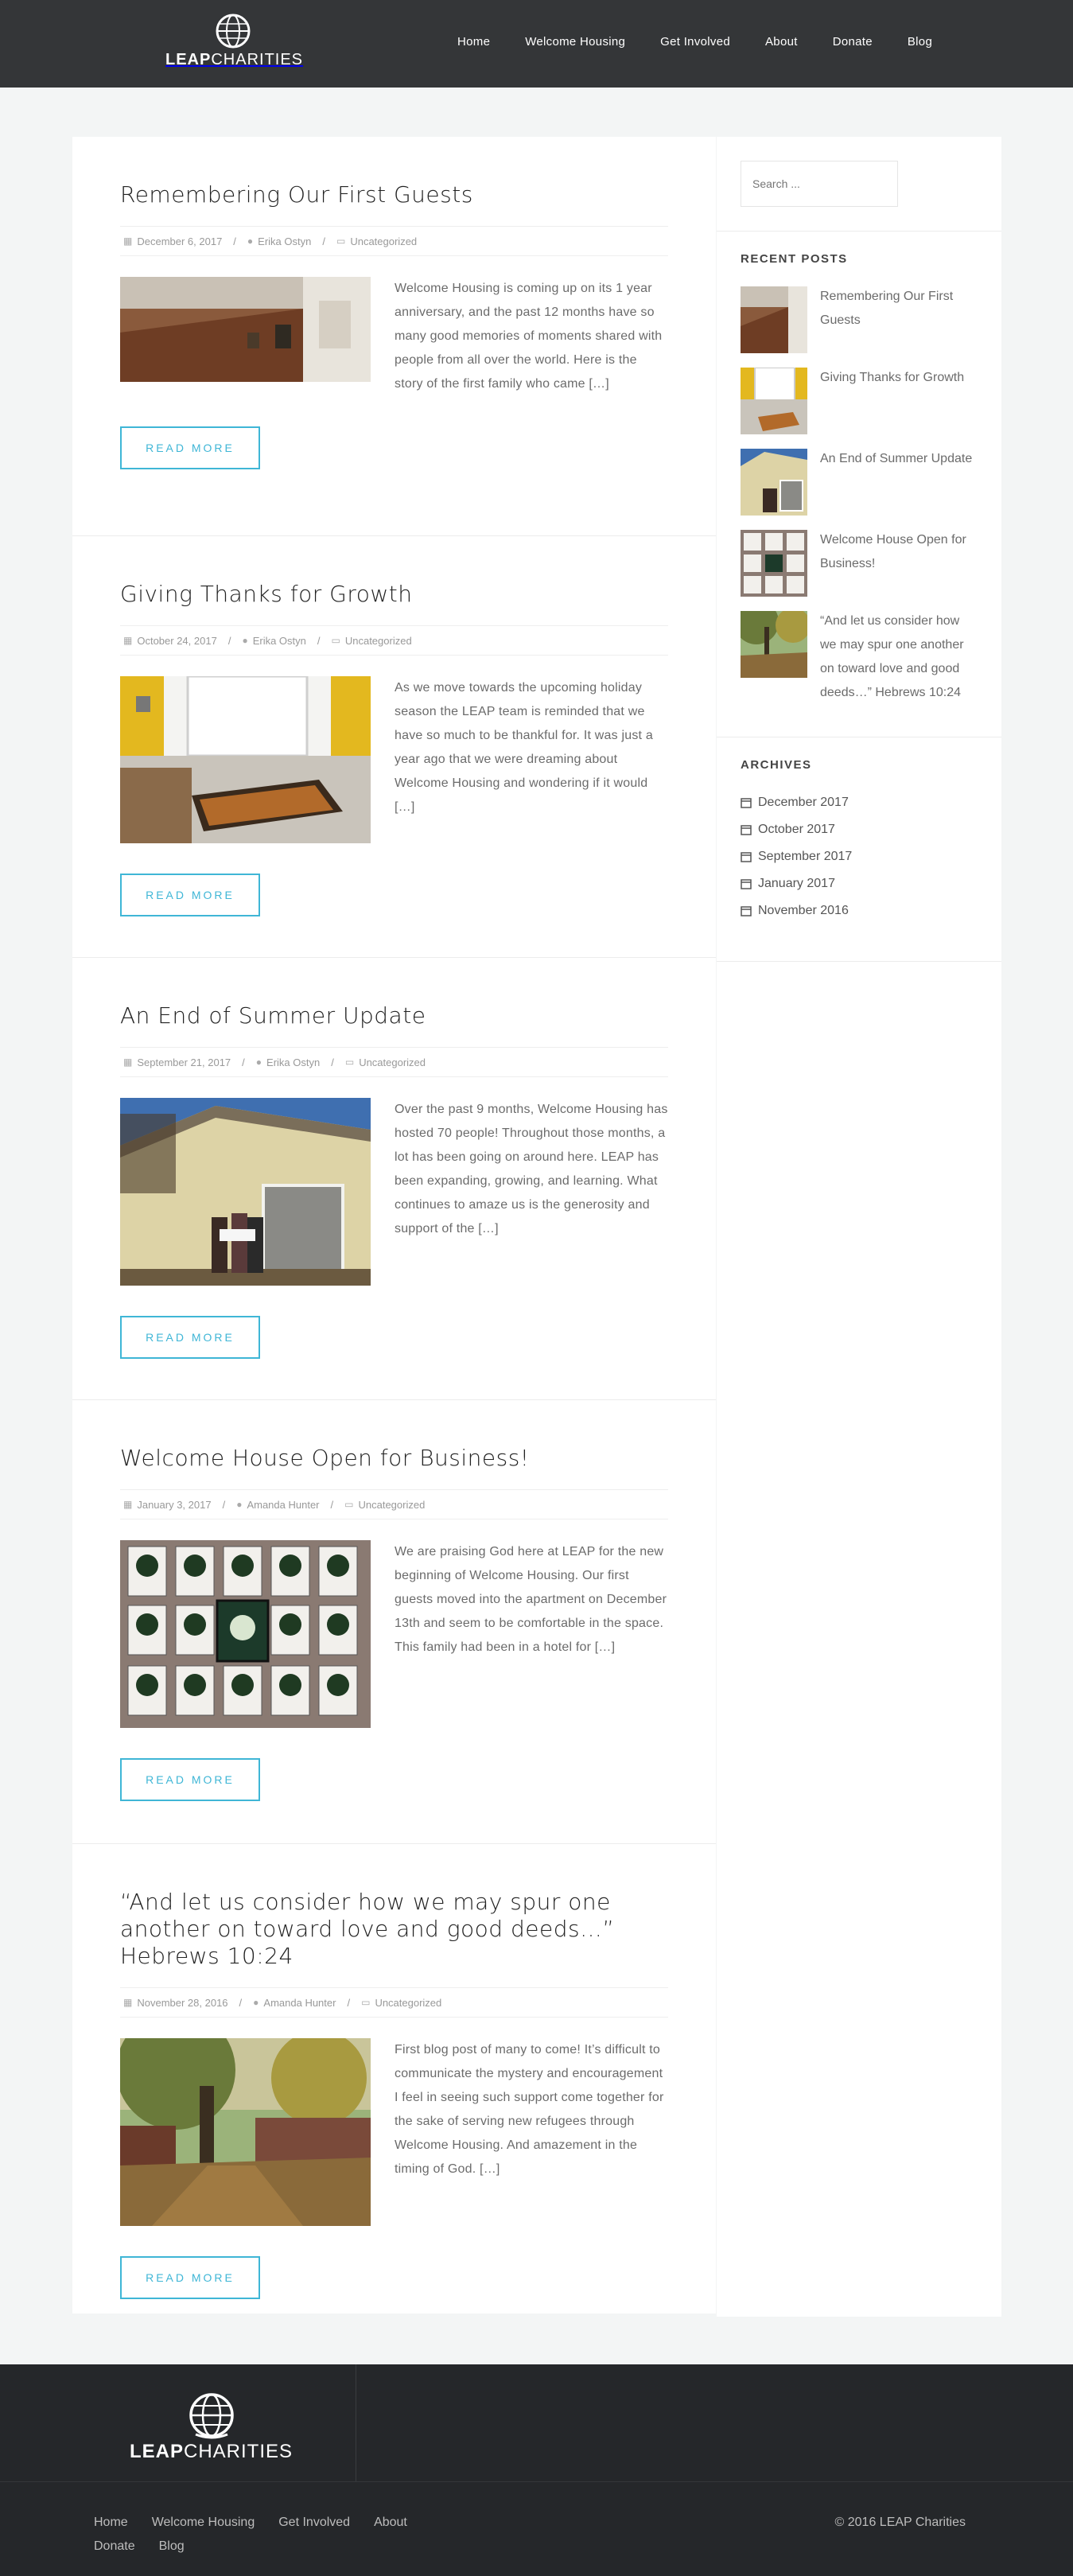 This screenshot has width=1073, height=2576. I want to click on footer-logo: LEAPCHARITIES, so click(211, 2427).